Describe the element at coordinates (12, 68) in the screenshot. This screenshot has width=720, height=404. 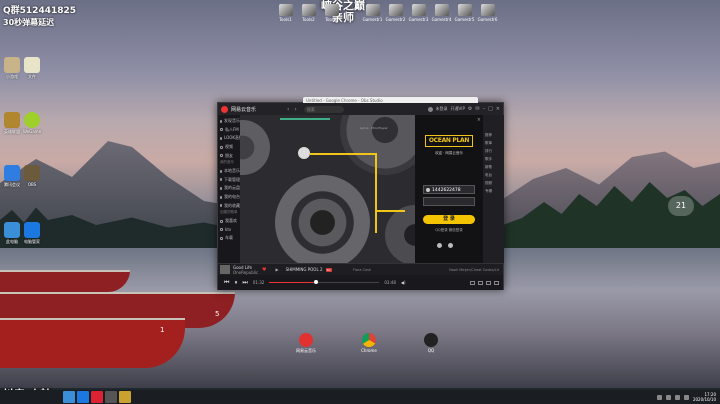
I see `desktop-icon: 小游戏` at that location.